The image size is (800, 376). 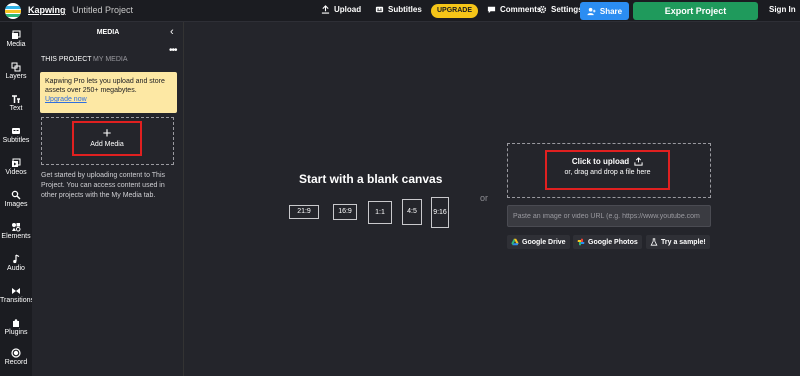 What do you see at coordinates (515, 242) in the screenshot?
I see `google-drive-icon` at bounding box center [515, 242].